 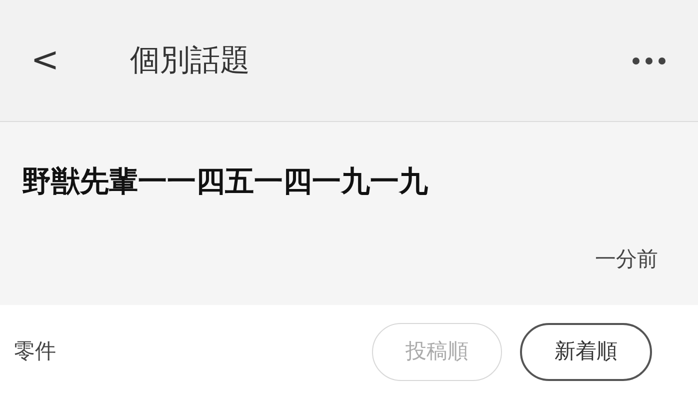 What do you see at coordinates (45, 60) in the screenshot?
I see `back-button: <` at bounding box center [45, 60].